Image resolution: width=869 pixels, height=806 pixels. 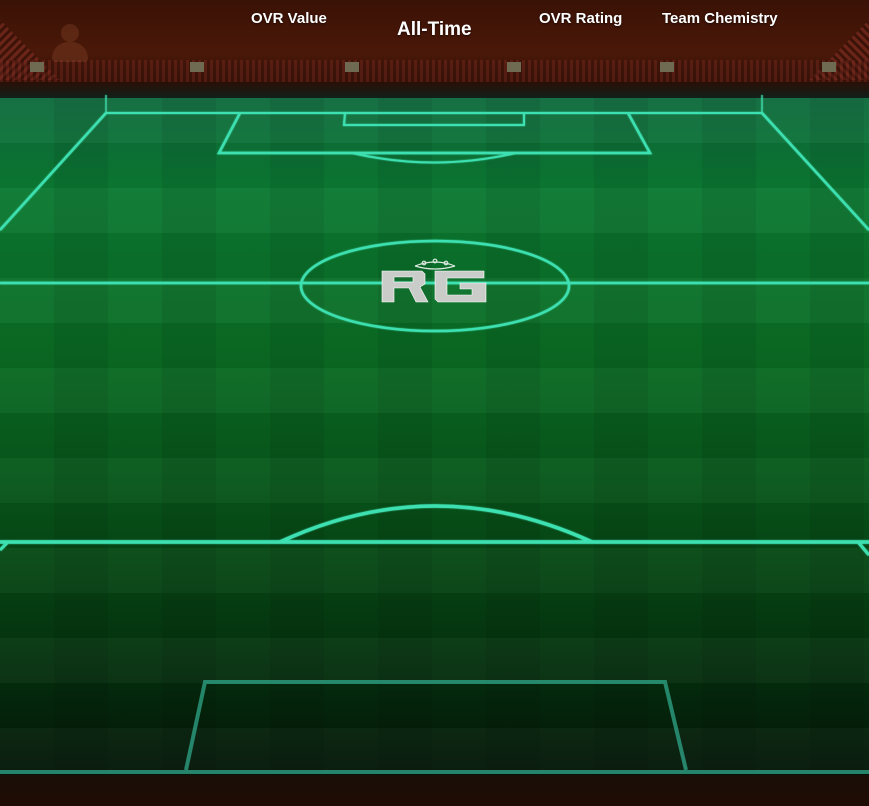 What do you see at coordinates (580, 18) in the screenshot?
I see `ovr-rating-label: OVR Rating` at bounding box center [580, 18].